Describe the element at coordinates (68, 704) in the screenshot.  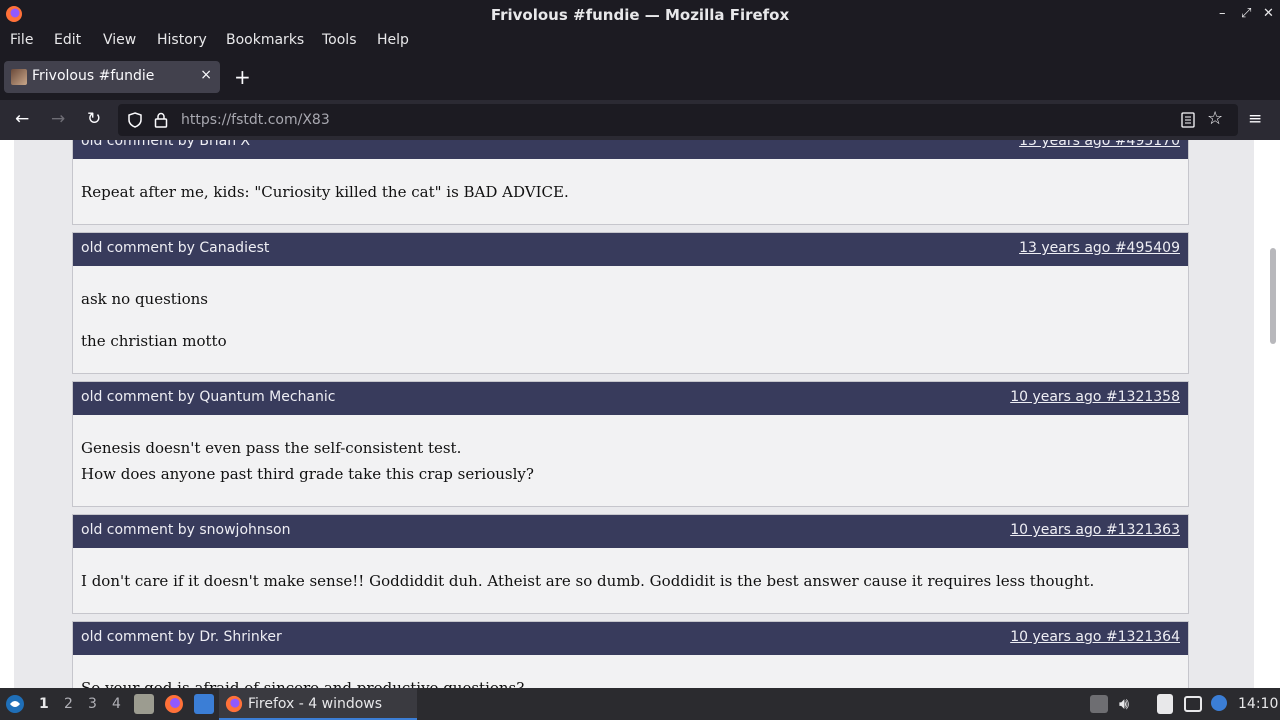
I see `workspace-2: 2` at that location.